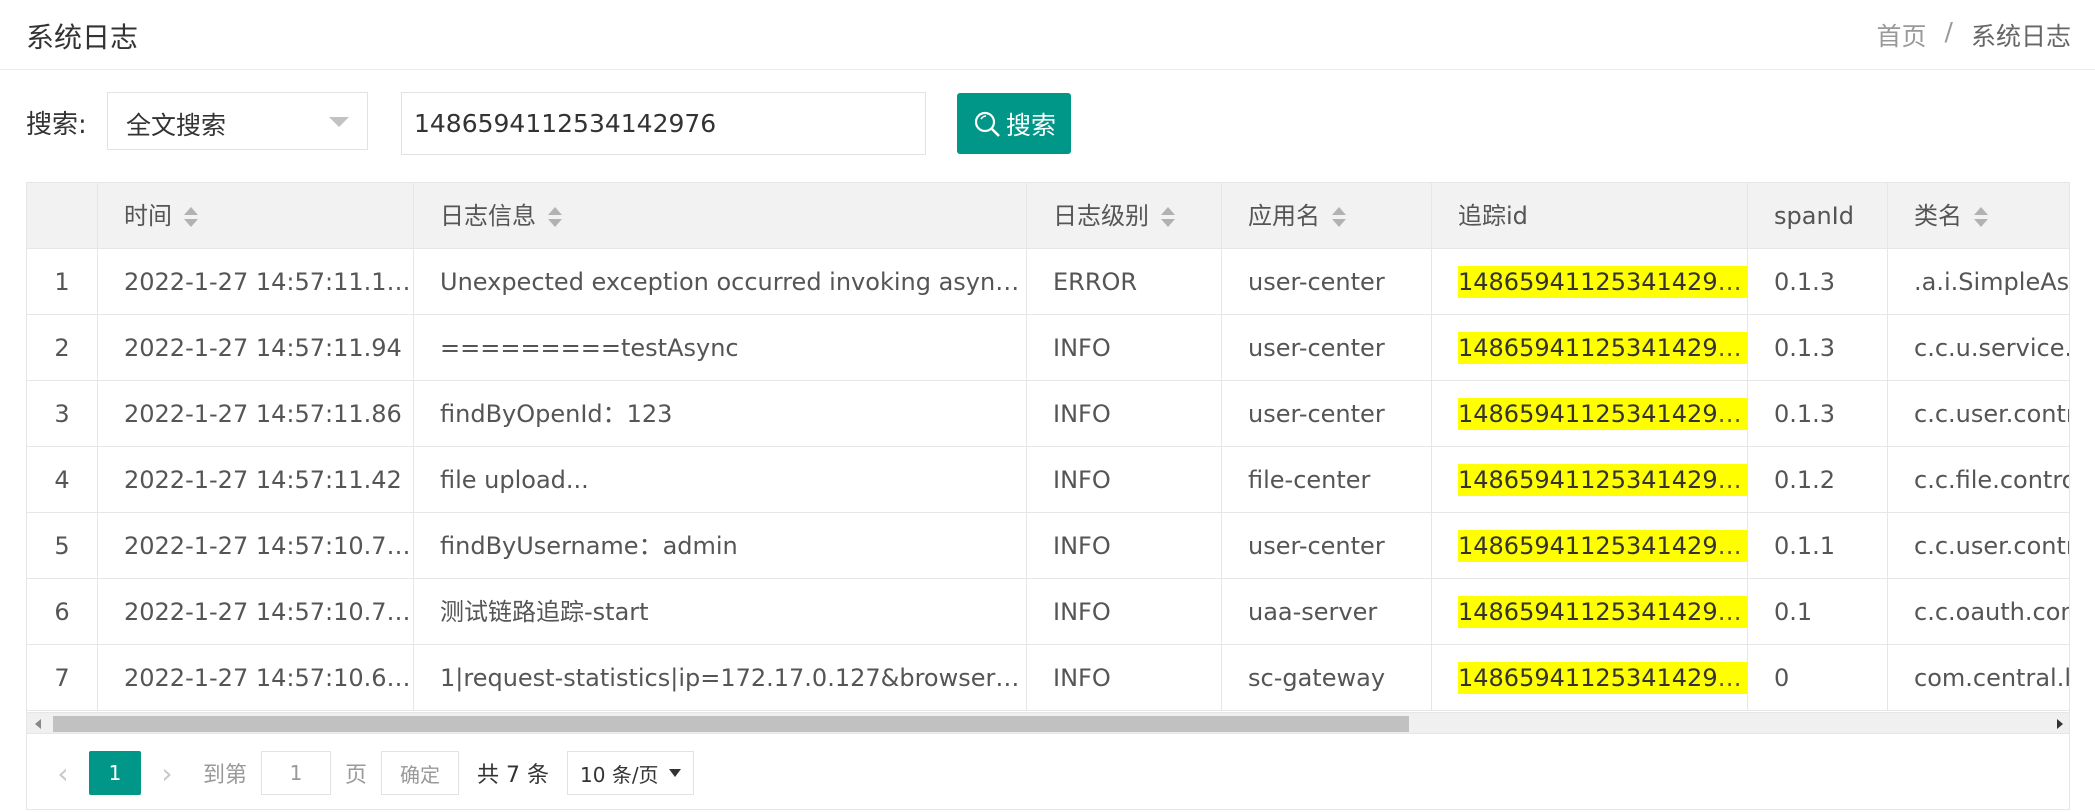 The width and height of the screenshot is (2095, 812). Describe the element at coordinates (62, 678) in the screenshot. I see `row-index: 7` at that location.